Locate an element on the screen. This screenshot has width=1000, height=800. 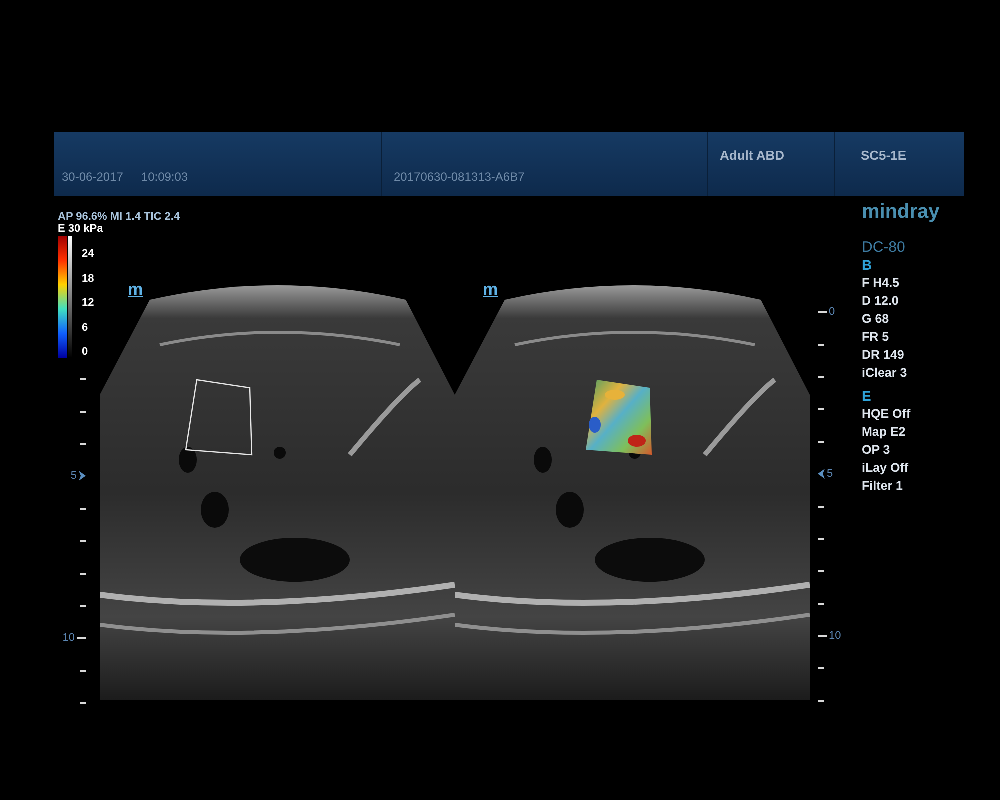
parameter-text: HQE Off is located at coordinates (887, 414).